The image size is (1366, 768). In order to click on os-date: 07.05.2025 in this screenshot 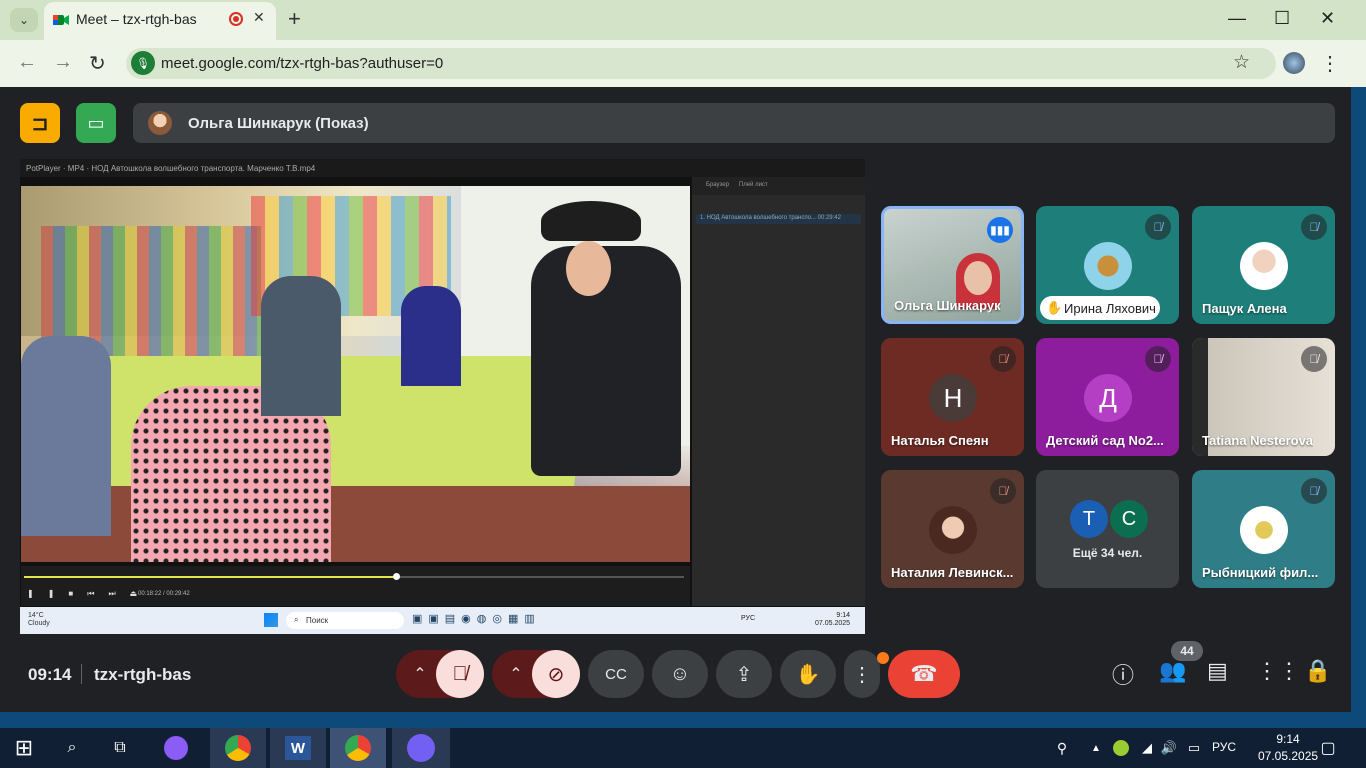, I will do `click(1288, 756)`.